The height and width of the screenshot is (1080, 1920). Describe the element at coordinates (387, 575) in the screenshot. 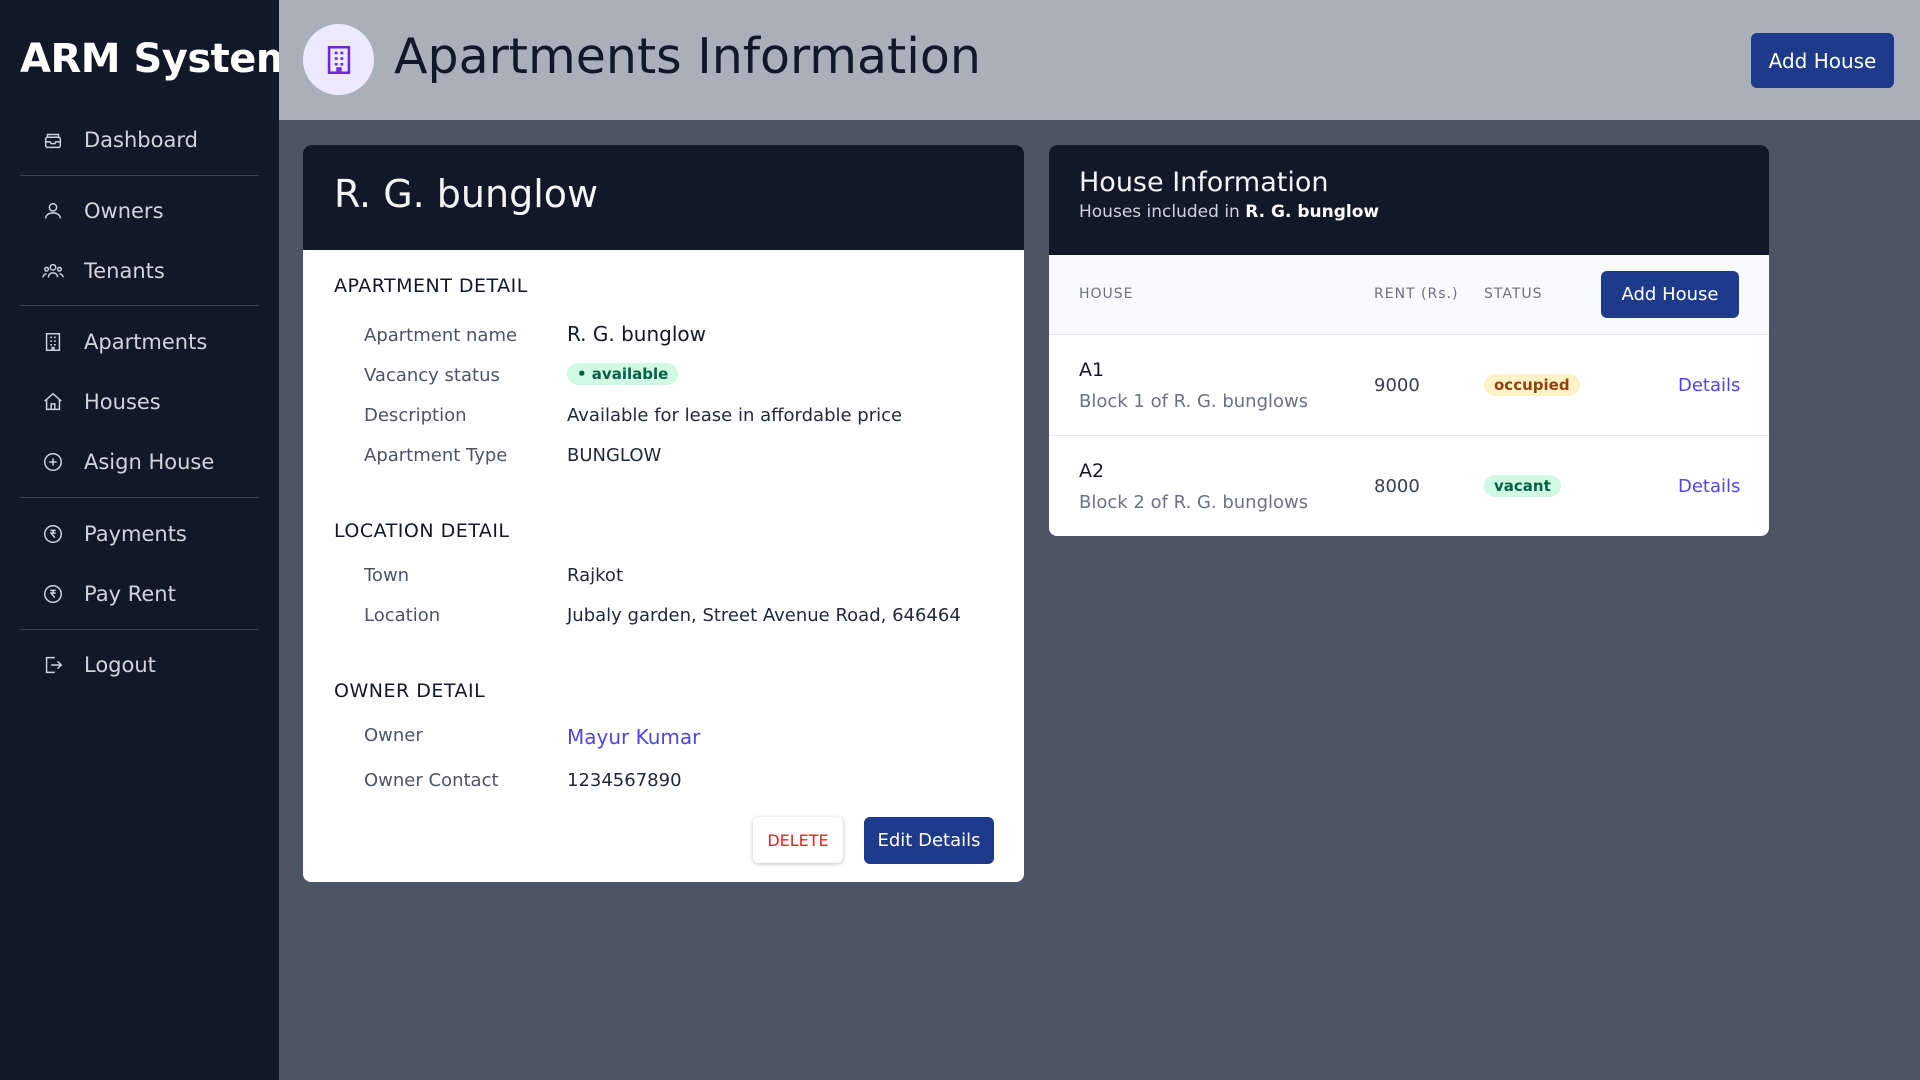

I see `town-label: Town` at that location.